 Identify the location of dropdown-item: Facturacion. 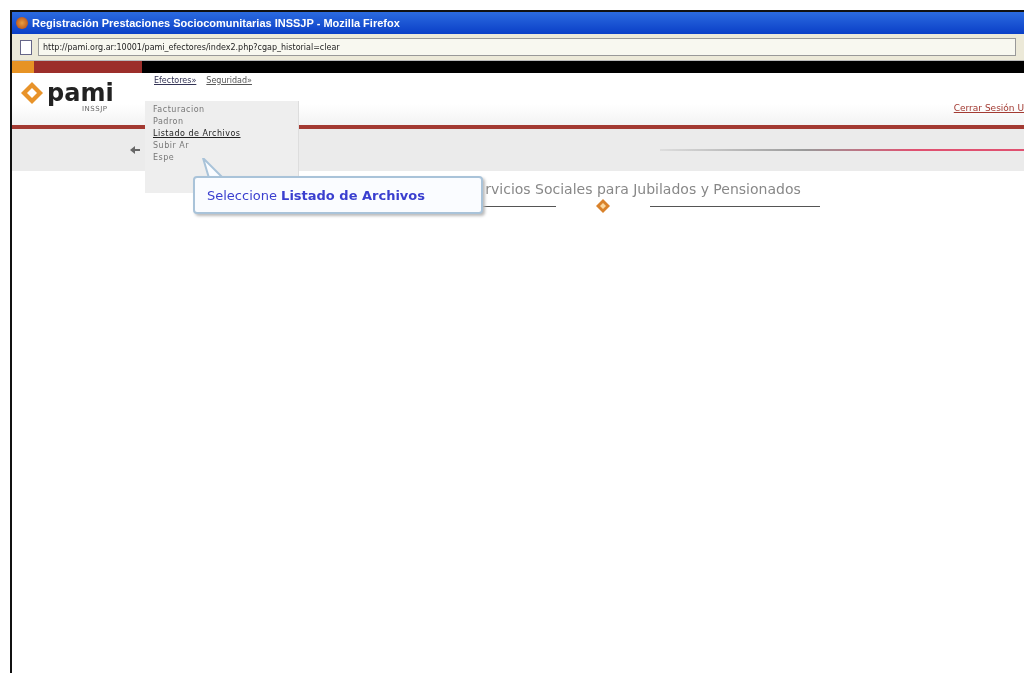
(221, 109).